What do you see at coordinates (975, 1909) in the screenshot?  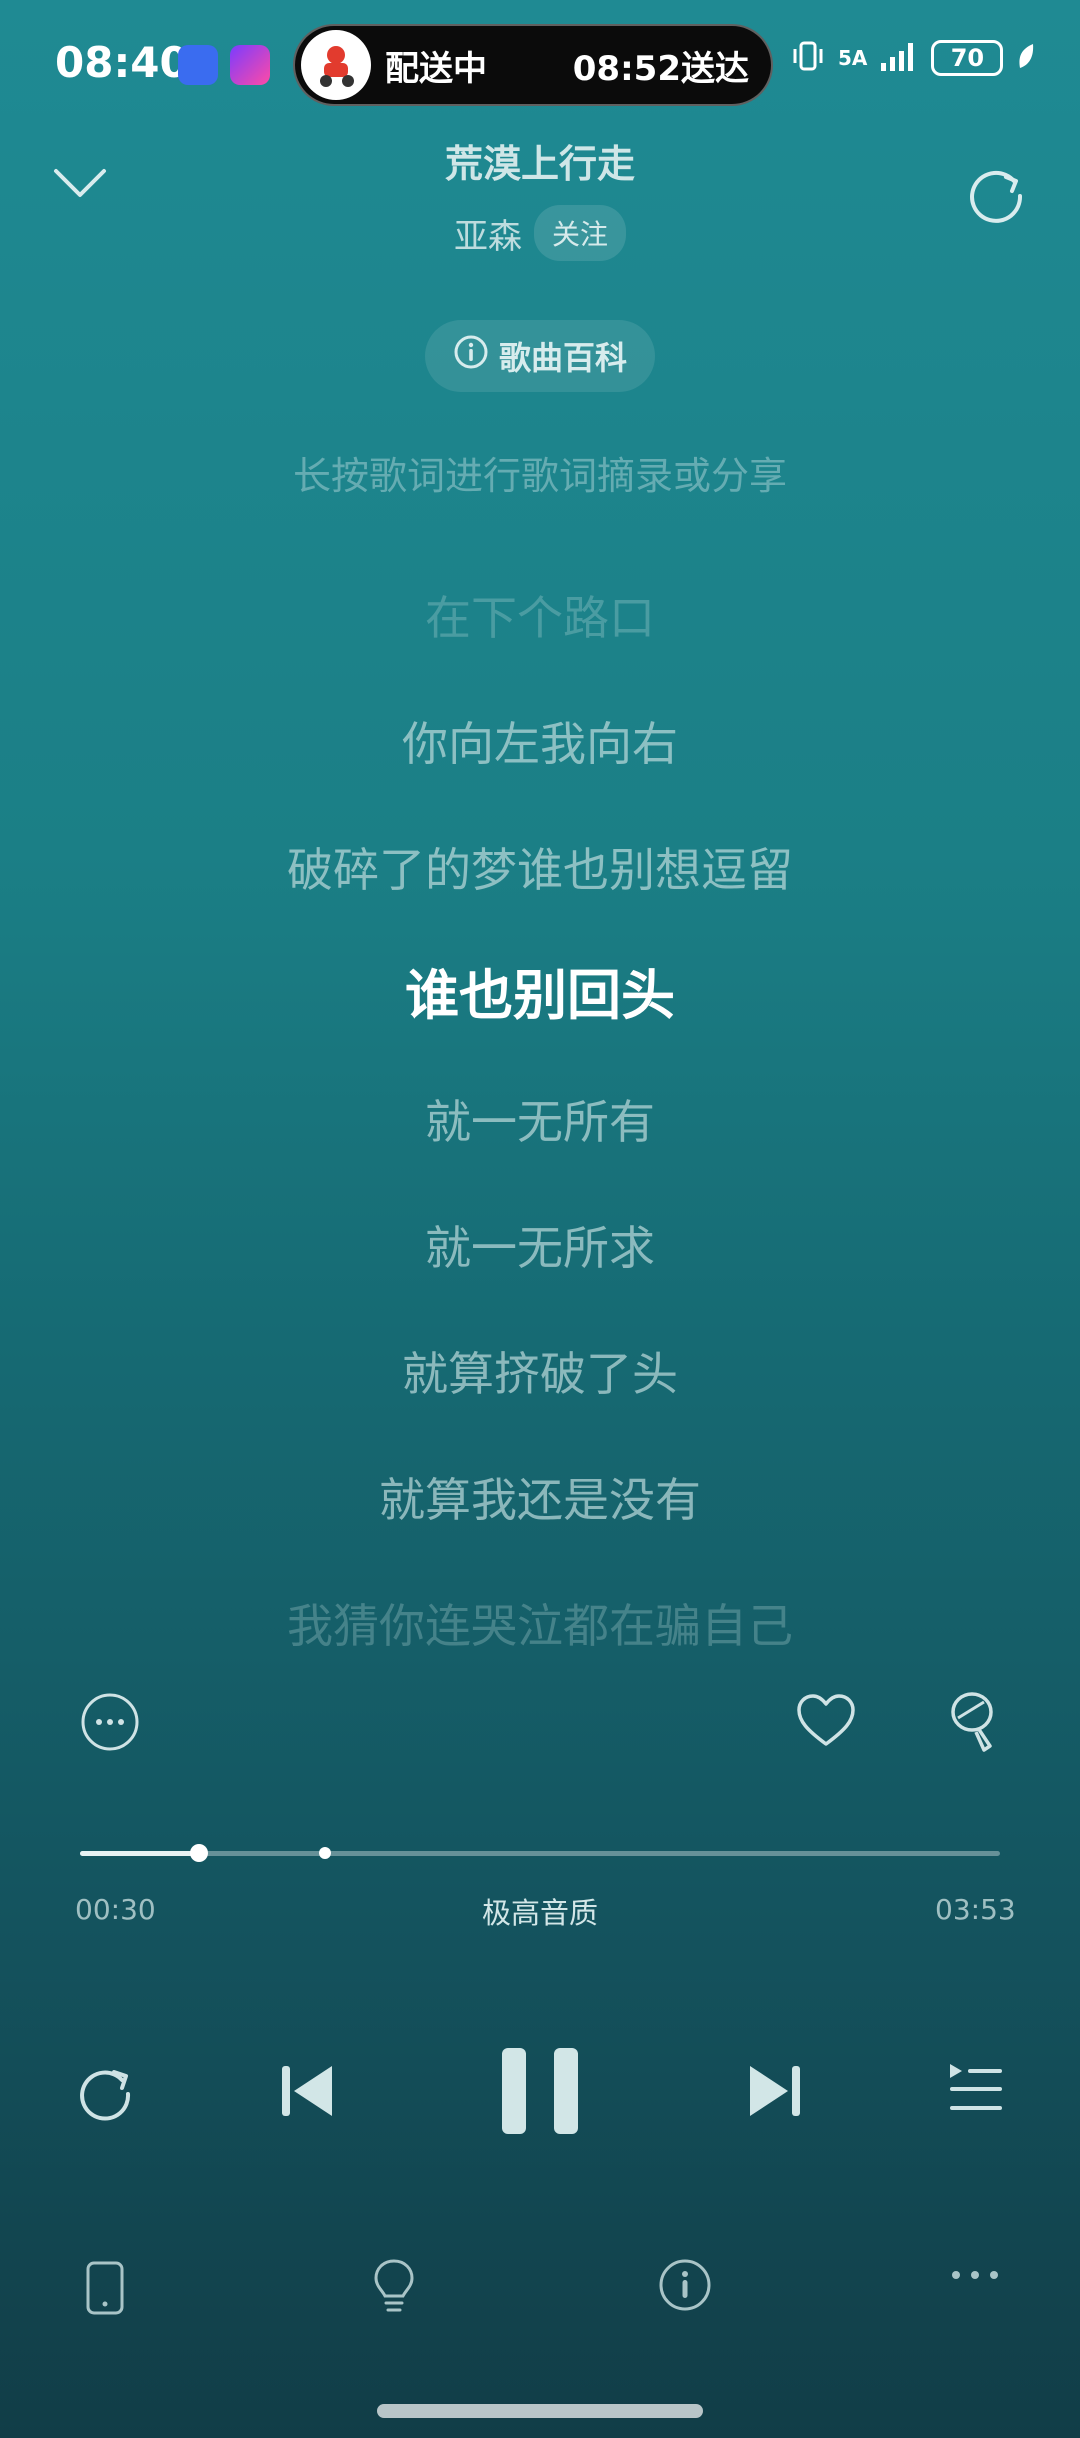 I see `total-duration: 03:53` at bounding box center [975, 1909].